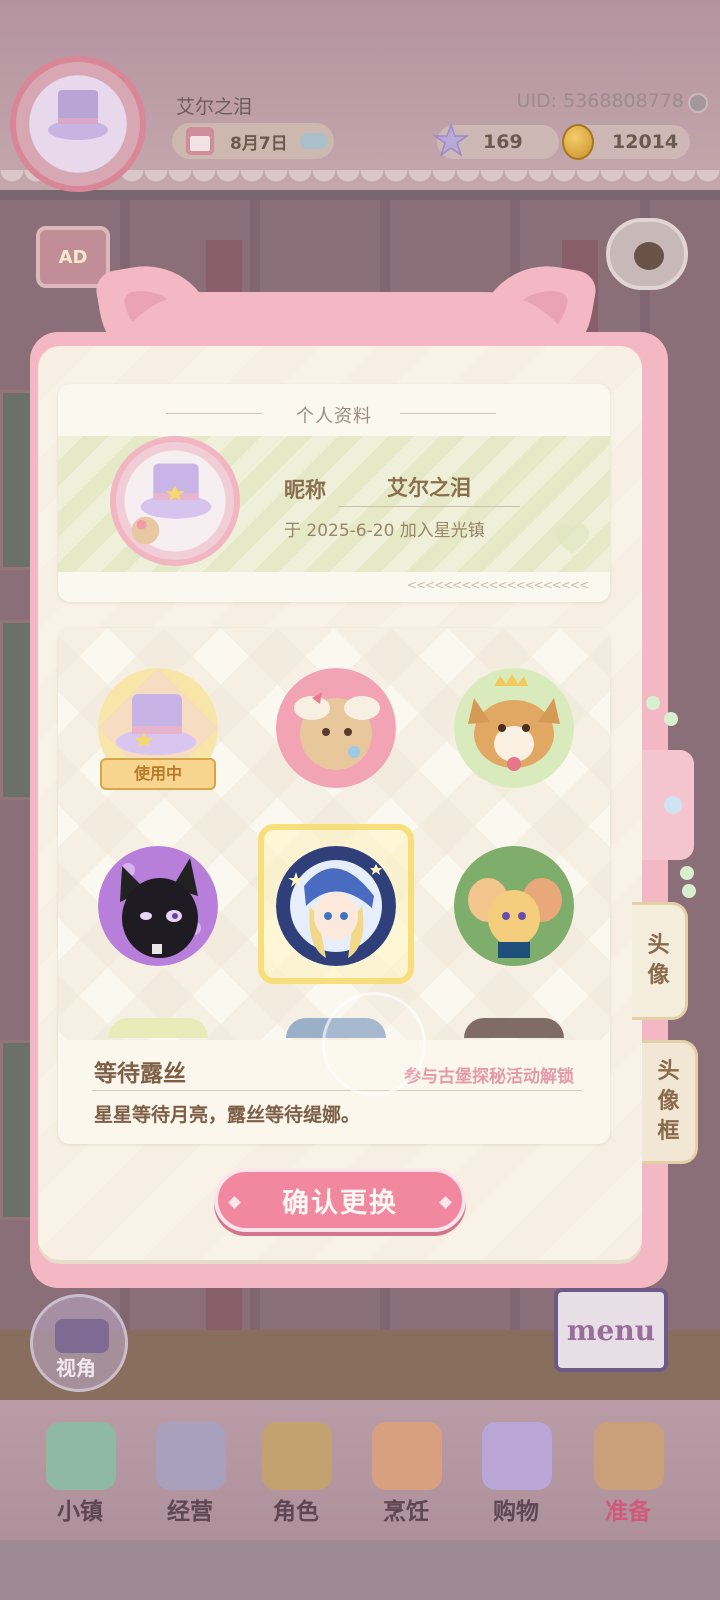 This screenshot has height=1600, width=720. I want to click on character-icon, so click(297, 1456).